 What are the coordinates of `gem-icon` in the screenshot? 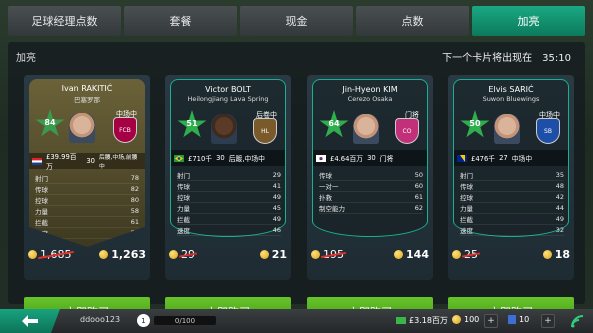 It's located at (512, 319).